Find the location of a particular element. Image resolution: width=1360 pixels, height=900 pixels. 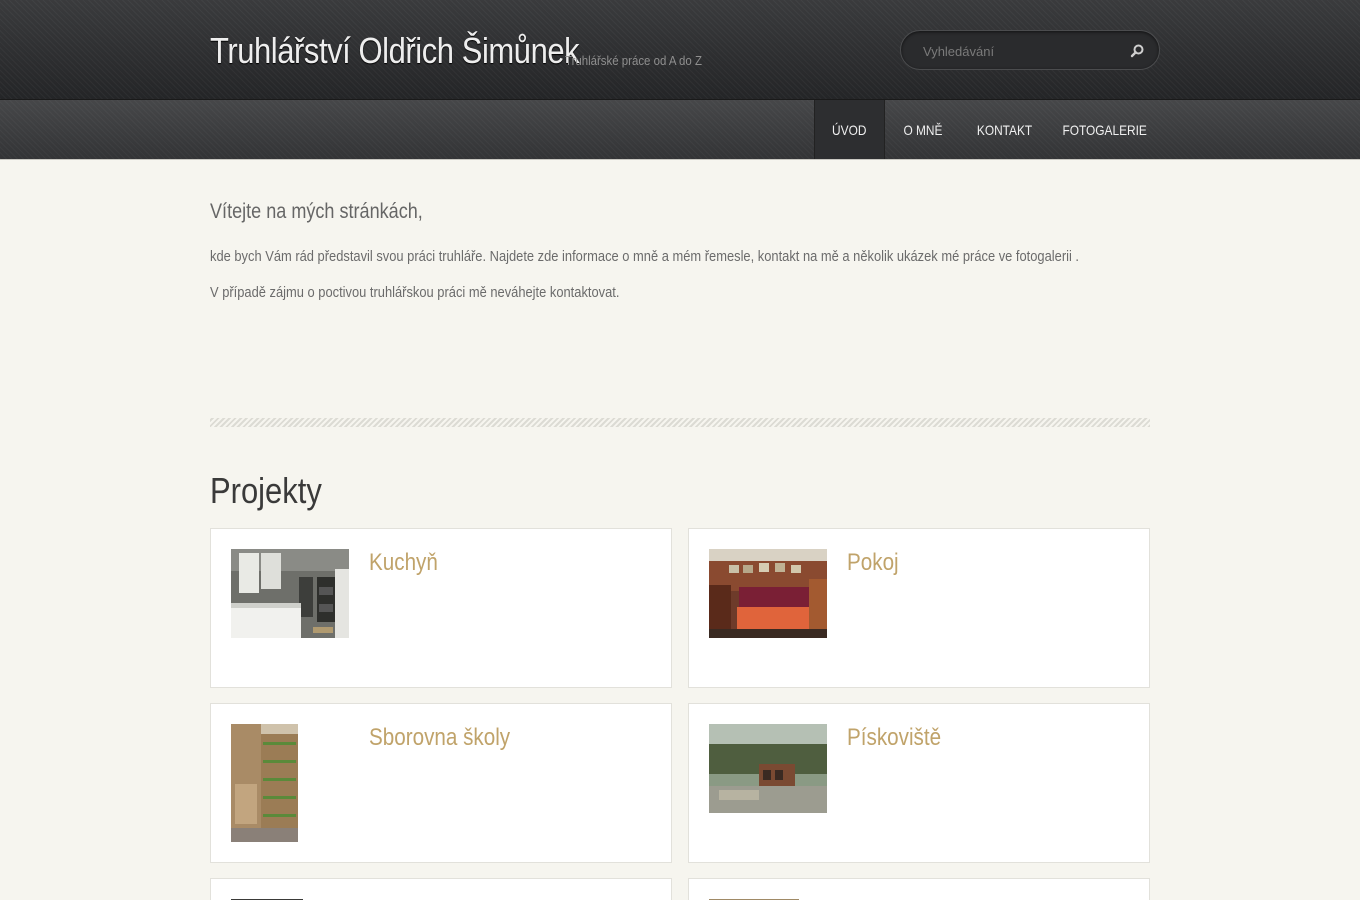

project-card-kuchyn: Kuchyň is located at coordinates (441, 608).